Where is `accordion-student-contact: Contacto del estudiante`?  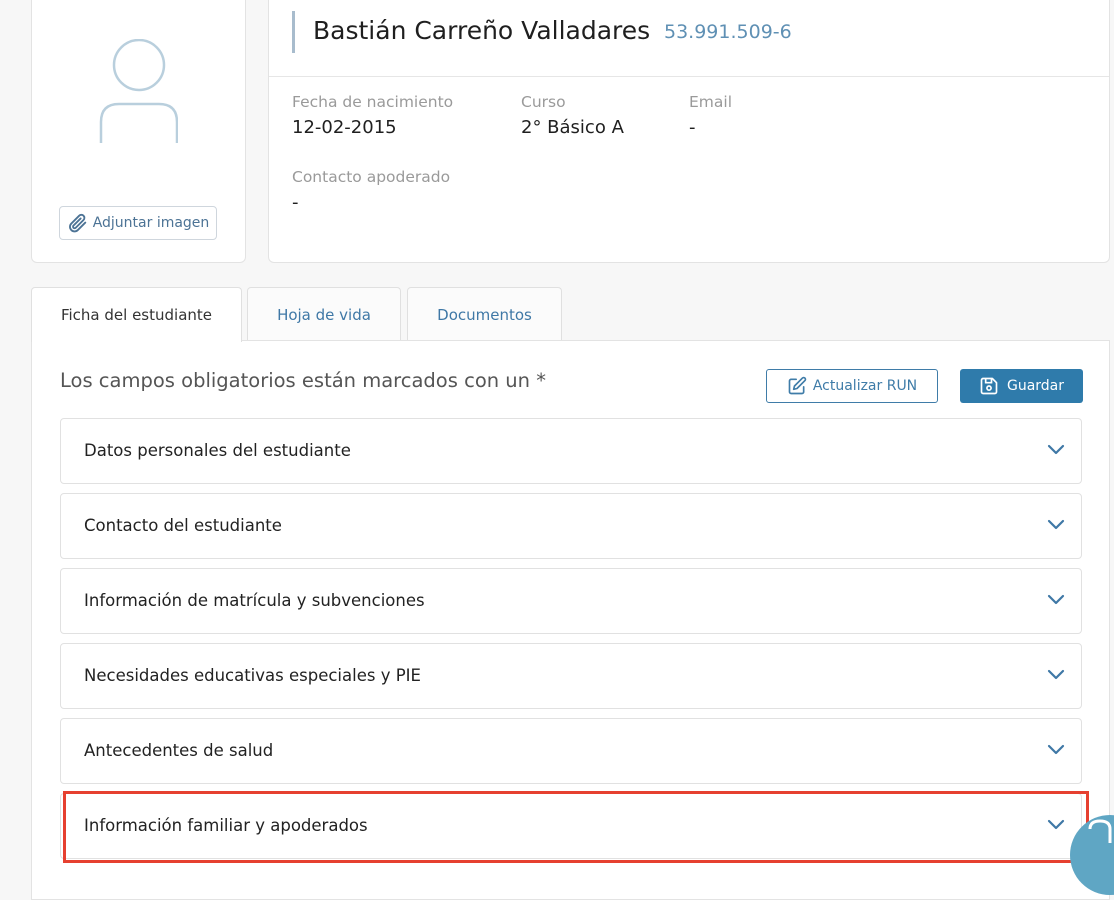 accordion-student-contact: Contacto del estudiante is located at coordinates (571, 526).